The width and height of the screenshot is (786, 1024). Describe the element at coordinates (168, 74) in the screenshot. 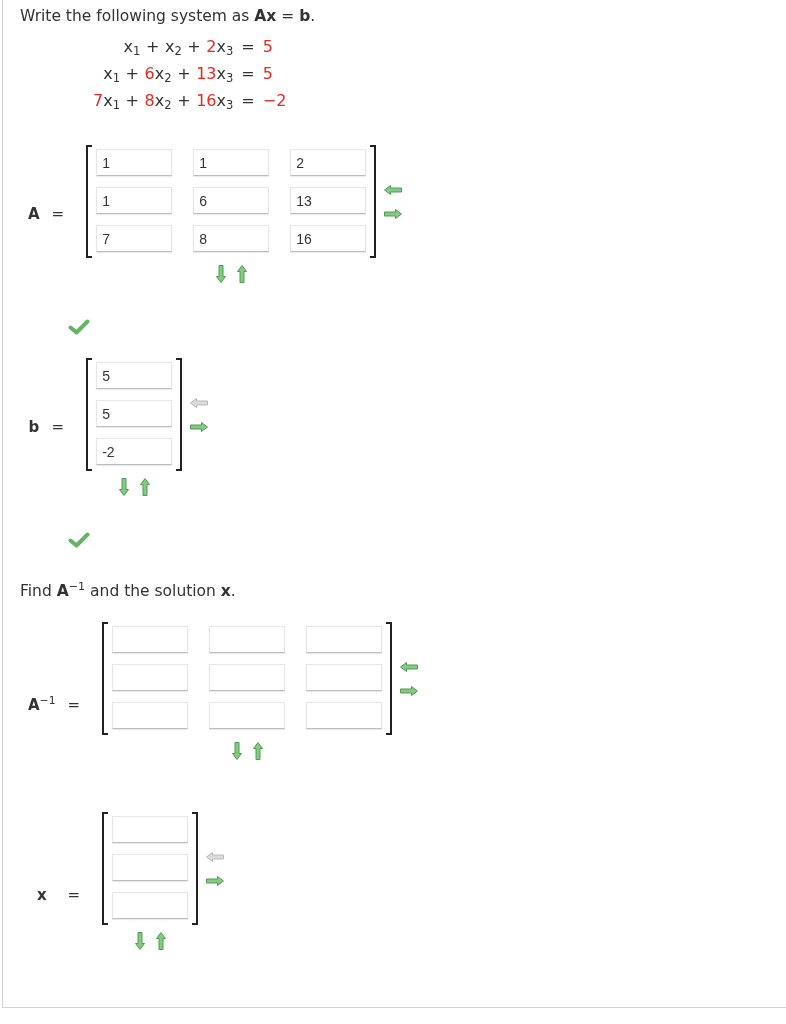

I see `equation-left-side: x$_{1}$ + 6x$_{2}$ + 13x$_{3}$` at that location.